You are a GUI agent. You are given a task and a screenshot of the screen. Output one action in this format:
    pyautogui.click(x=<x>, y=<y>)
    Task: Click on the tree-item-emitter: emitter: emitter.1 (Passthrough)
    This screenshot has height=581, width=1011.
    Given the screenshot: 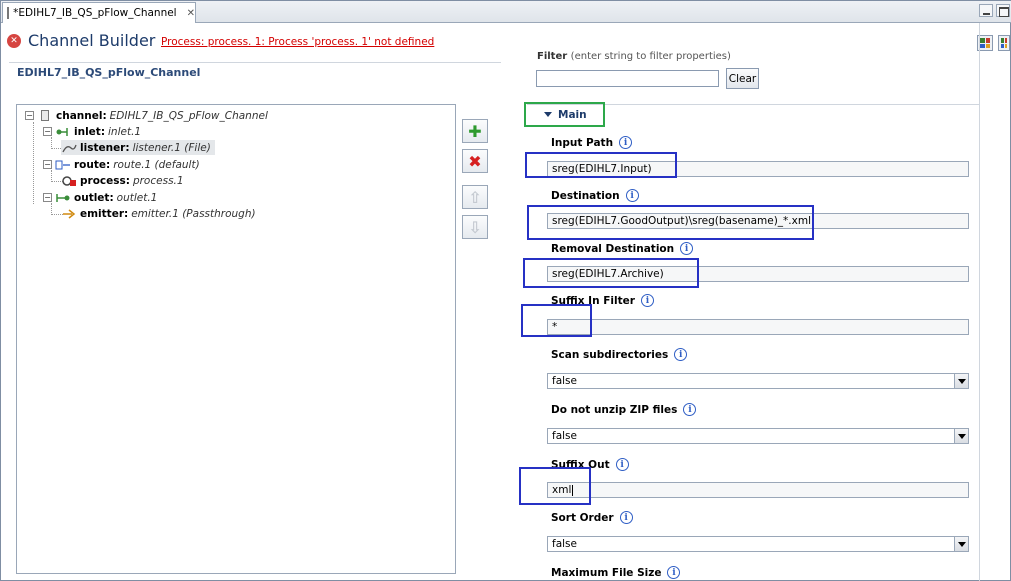 What is the action you would take?
    pyautogui.click(x=158, y=213)
    